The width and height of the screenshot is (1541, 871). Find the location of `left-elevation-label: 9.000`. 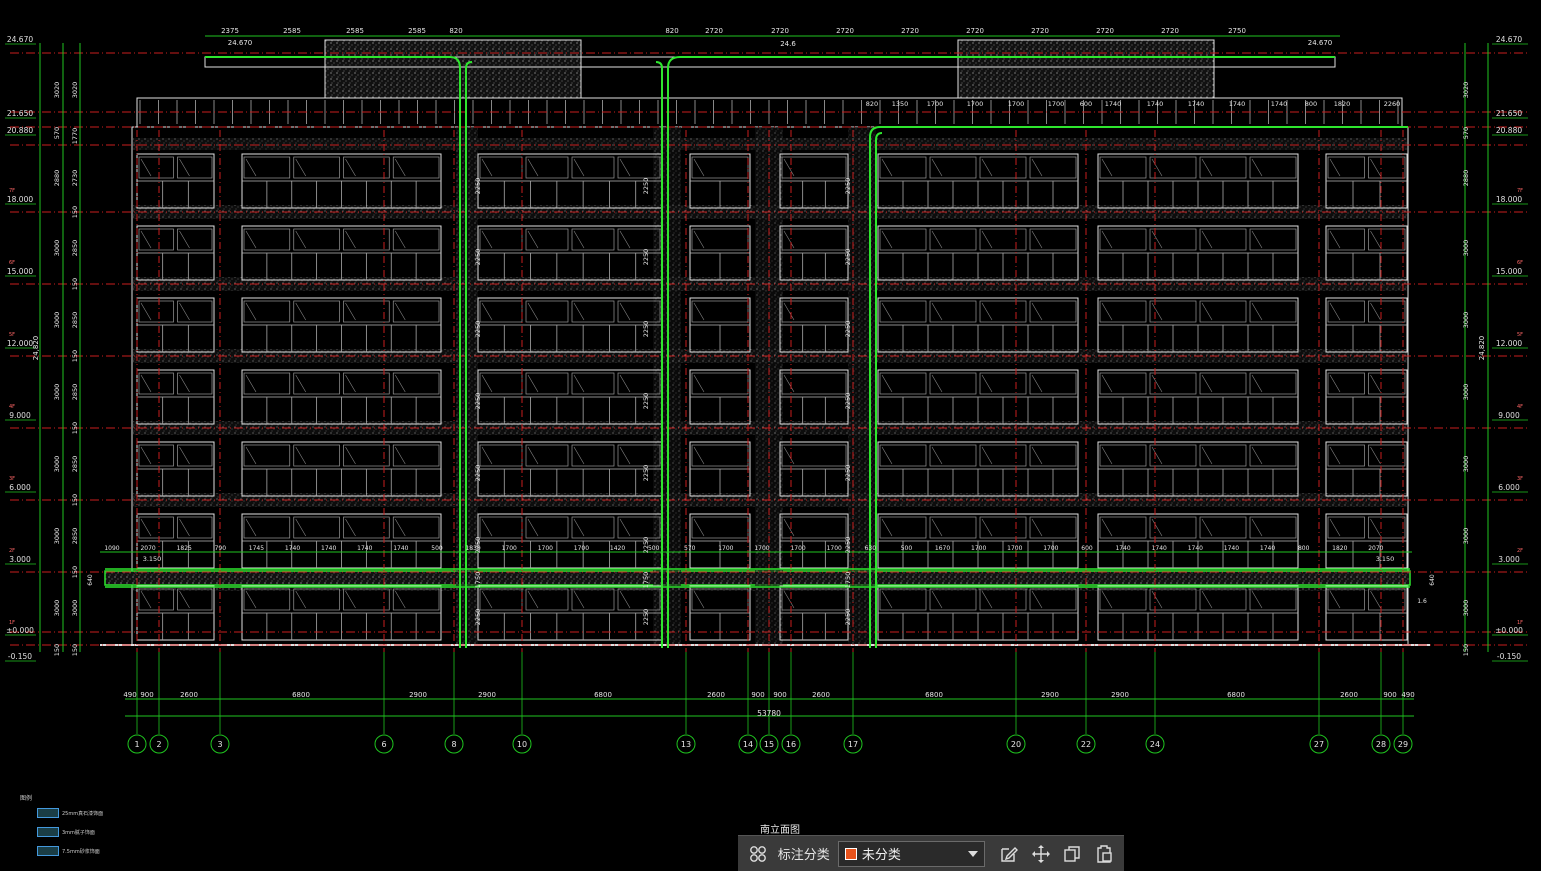

left-elevation-label: 9.000 is located at coordinates (20, 415).